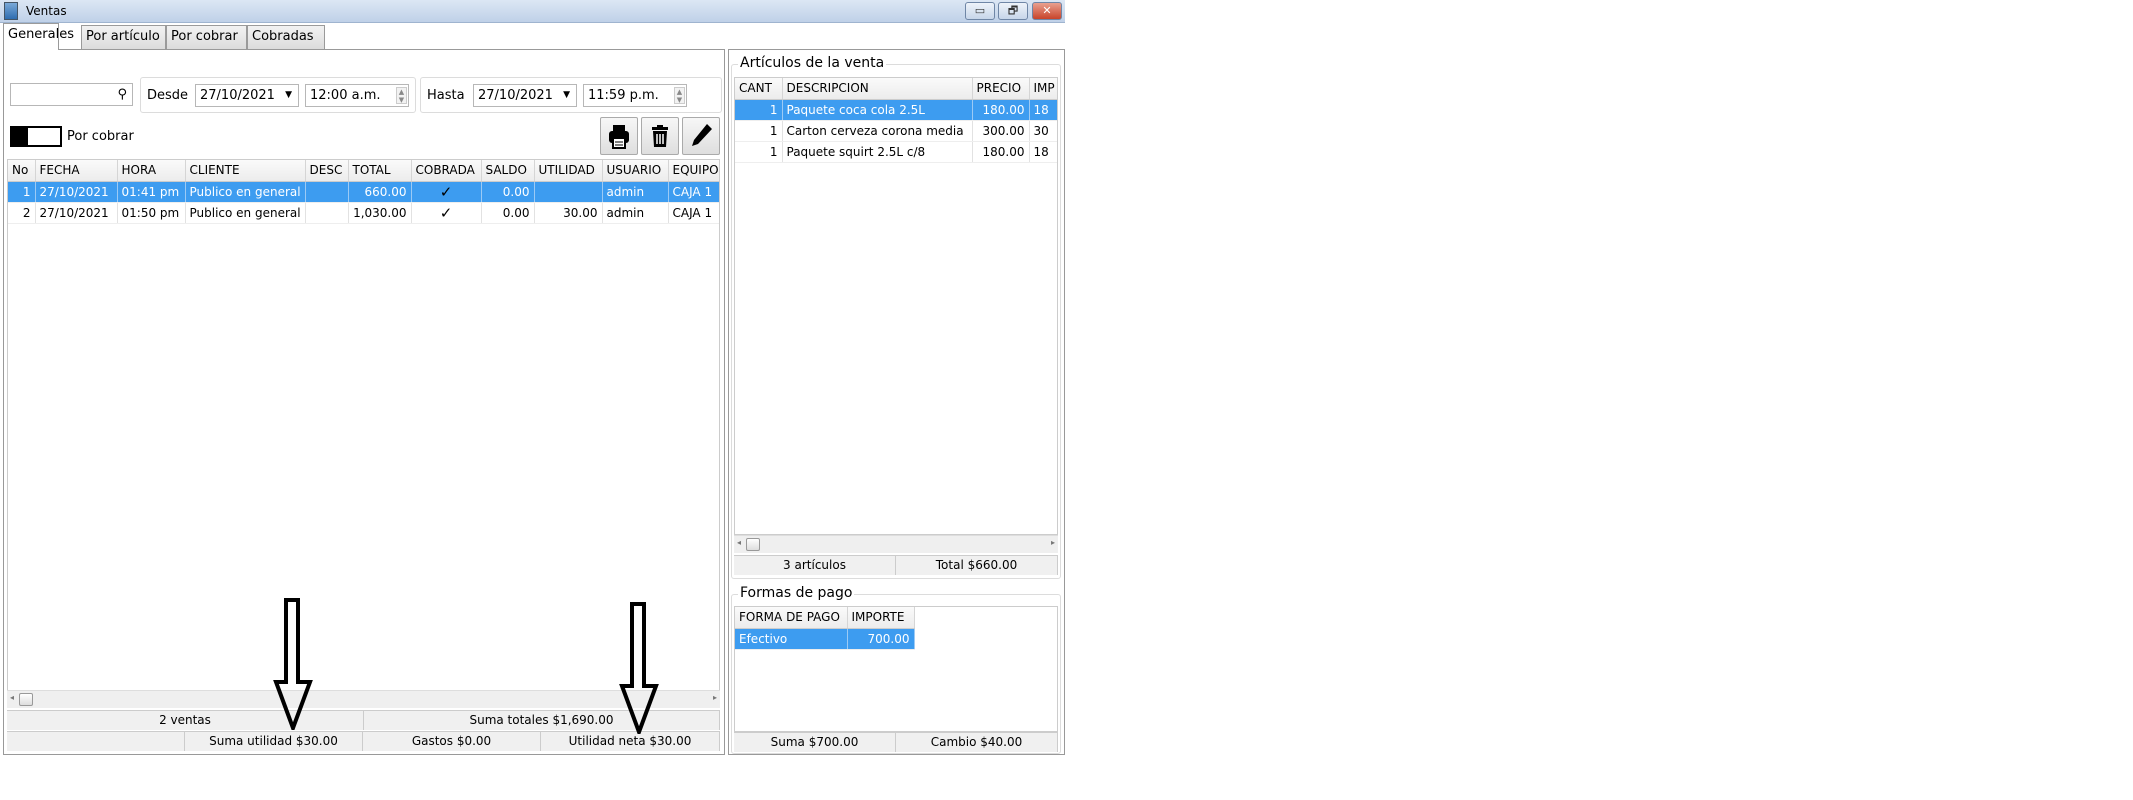 This screenshot has height=800, width=2133. What do you see at coordinates (22, 213) in the screenshot?
I see `cell-no: 2` at bounding box center [22, 213].